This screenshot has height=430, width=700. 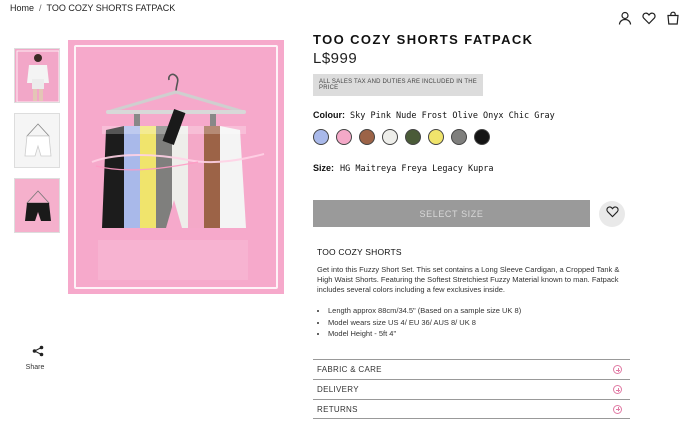 What do you see at coordinates (452, 116) in the screenshot?
I see `colour-options-text: Sky Pink Nude Frost Olive Onyx Chic Gray` at bounding box center [452, 116].